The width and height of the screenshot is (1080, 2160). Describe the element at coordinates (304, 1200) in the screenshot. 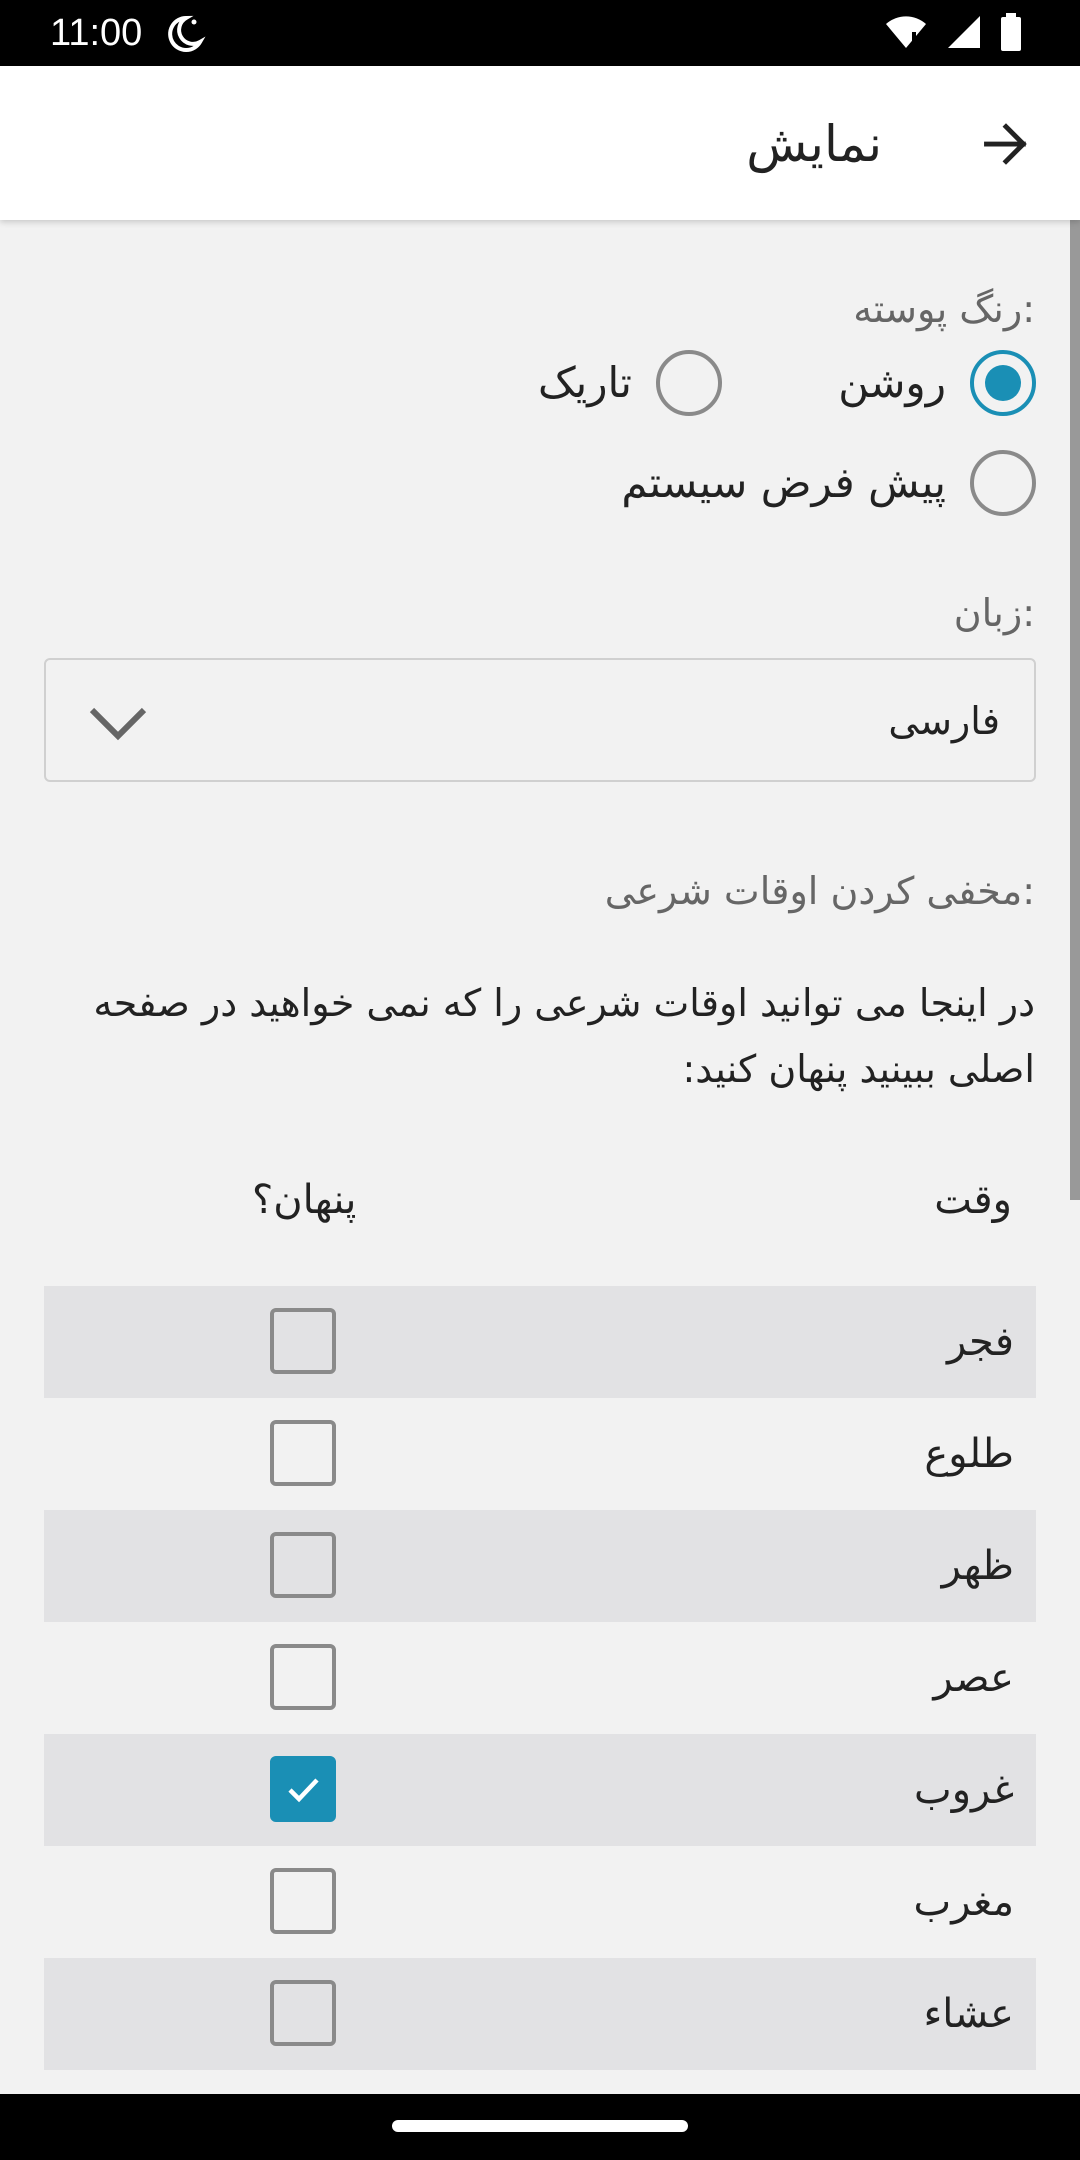

I see `column-header-hidden: پنهان؟` at that location.